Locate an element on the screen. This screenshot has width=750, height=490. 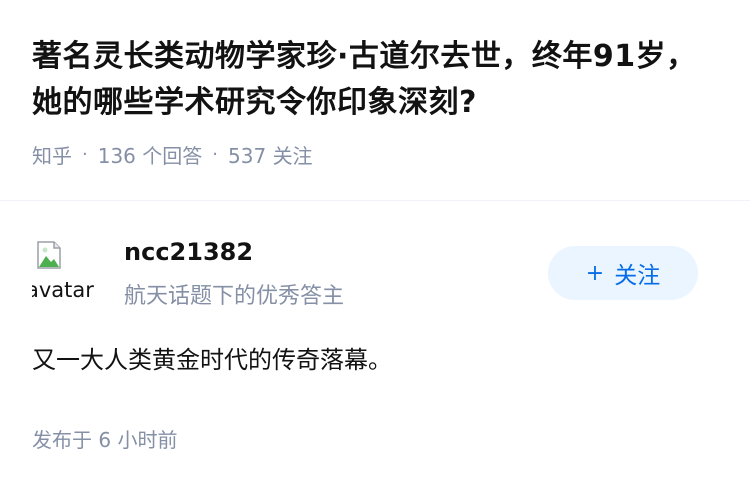
followers-count-label: 关注 is located at coordinates (292, 156).